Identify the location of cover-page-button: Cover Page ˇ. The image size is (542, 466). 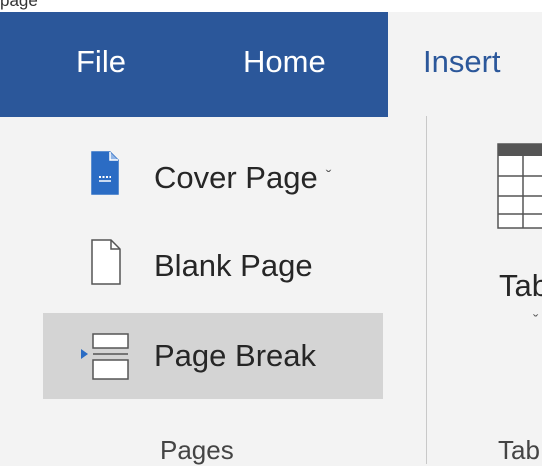
(213, 178).